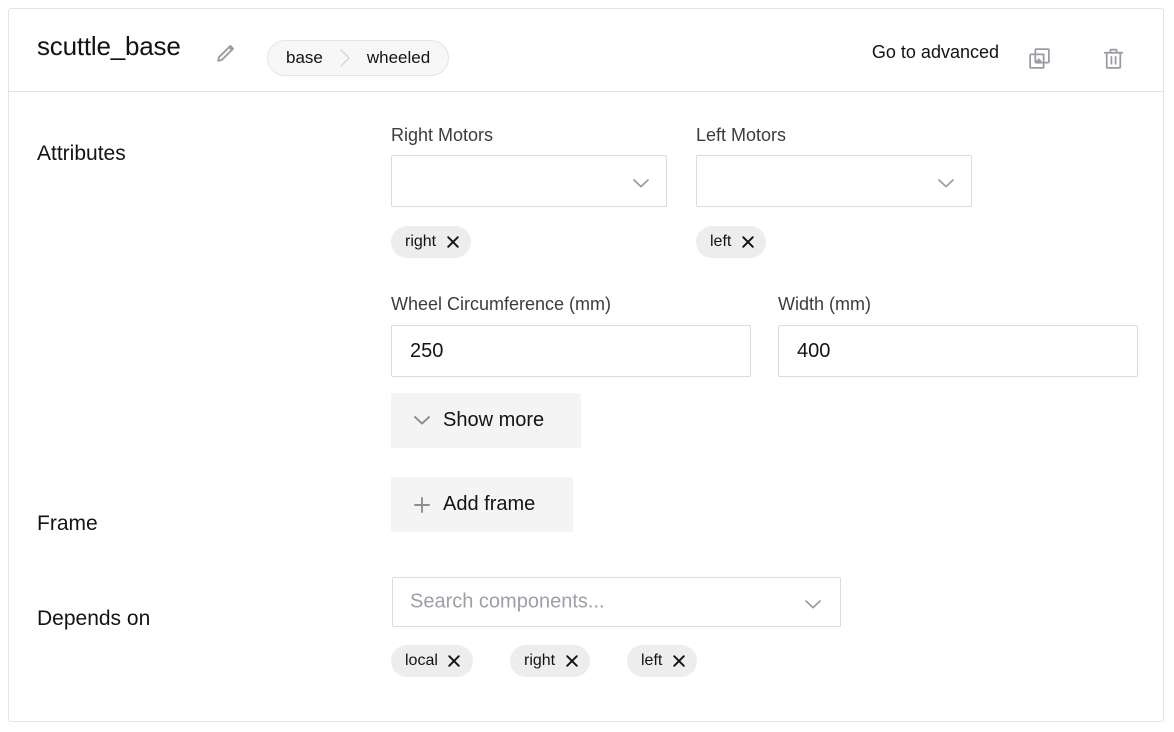 This screenshot has width=1174, height=732. I want to click on add-frame-button: Add frame, so click(482, 504).